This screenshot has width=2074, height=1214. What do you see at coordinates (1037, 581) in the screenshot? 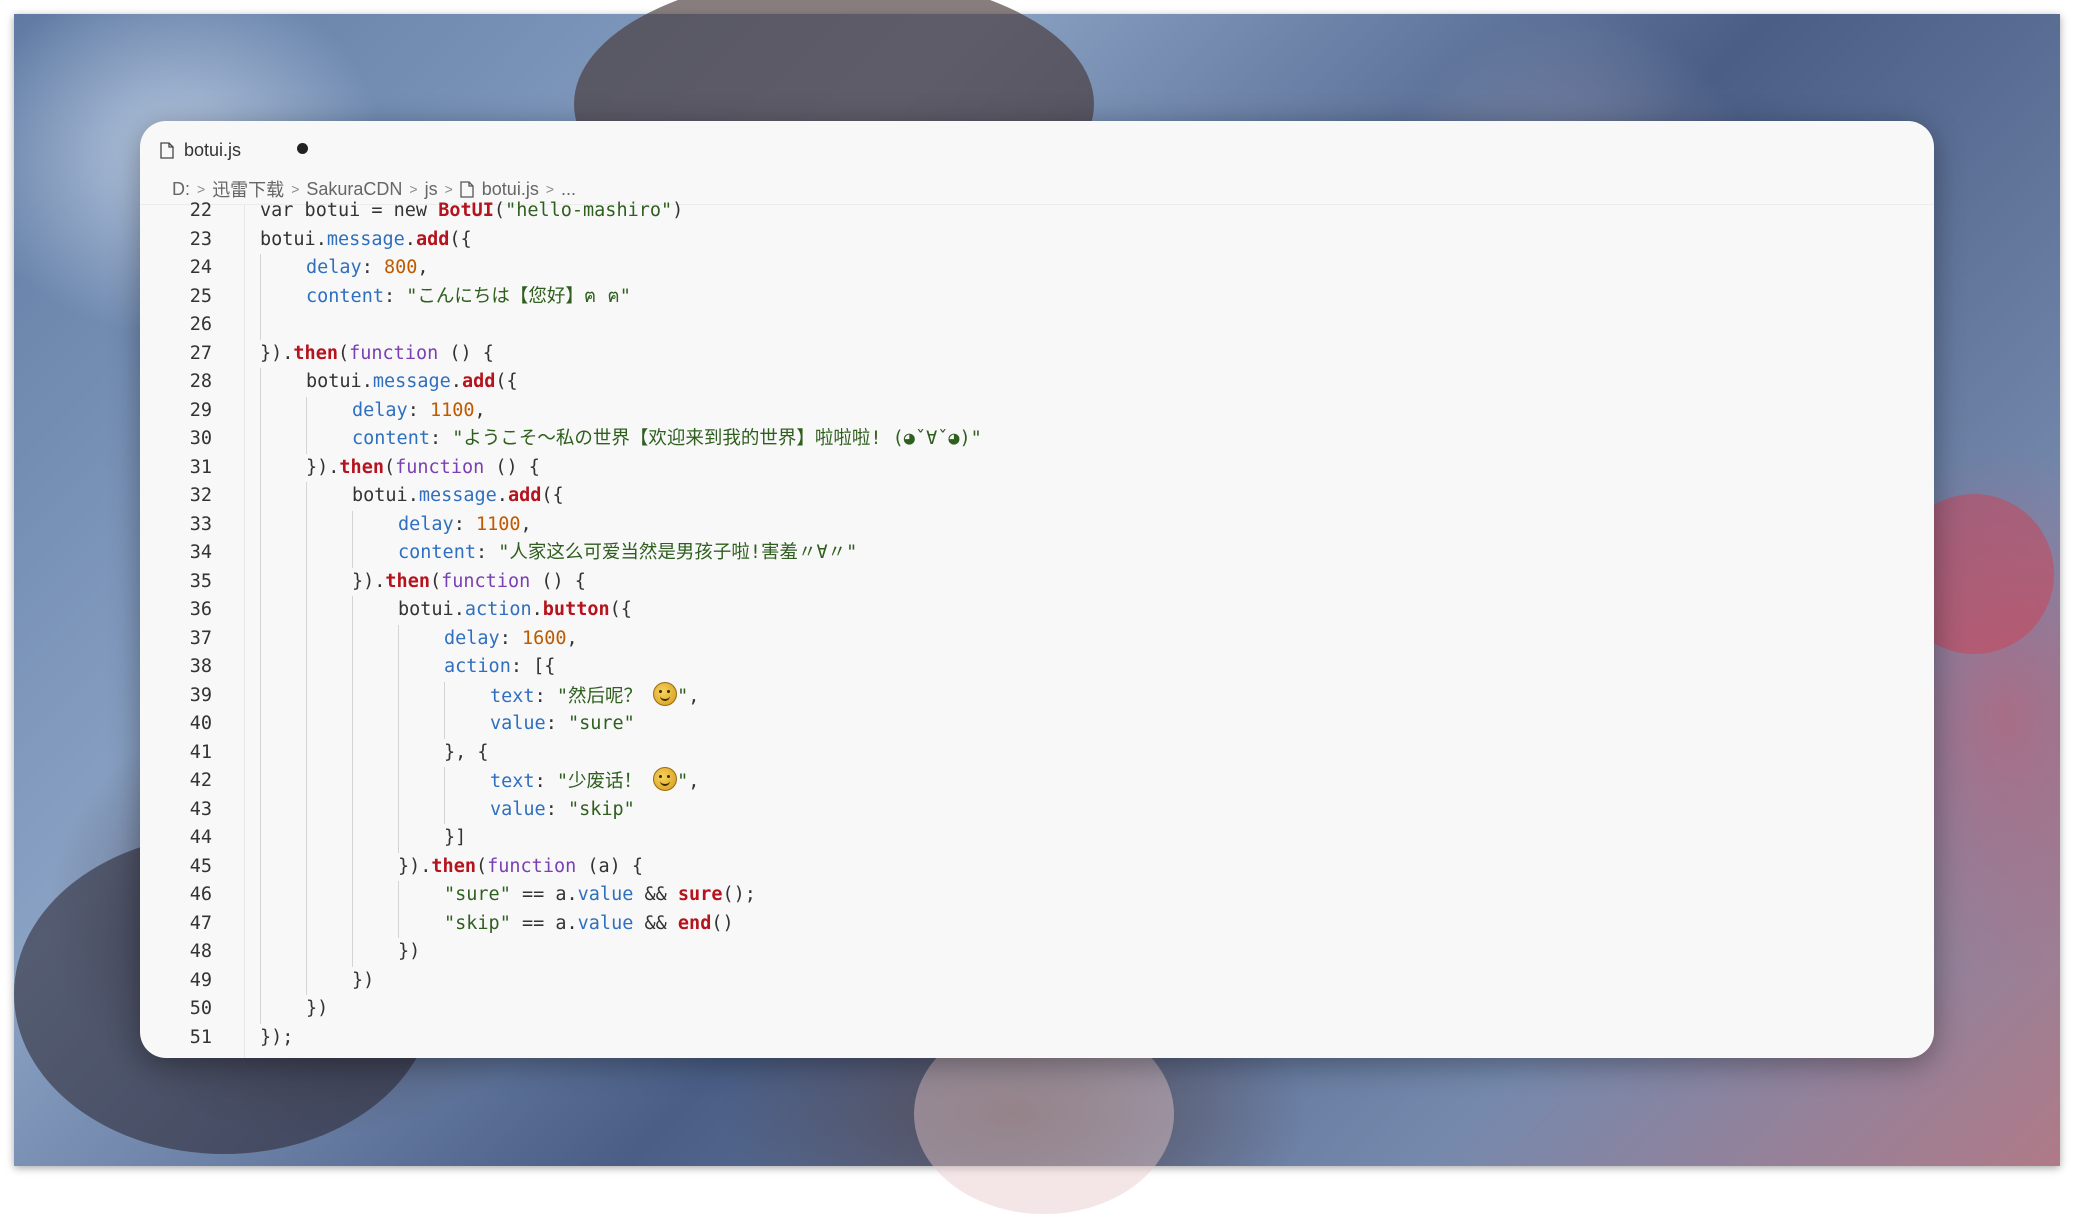
I see `code-line: 35}).then(function () {` at bounding box center [1037, 581].